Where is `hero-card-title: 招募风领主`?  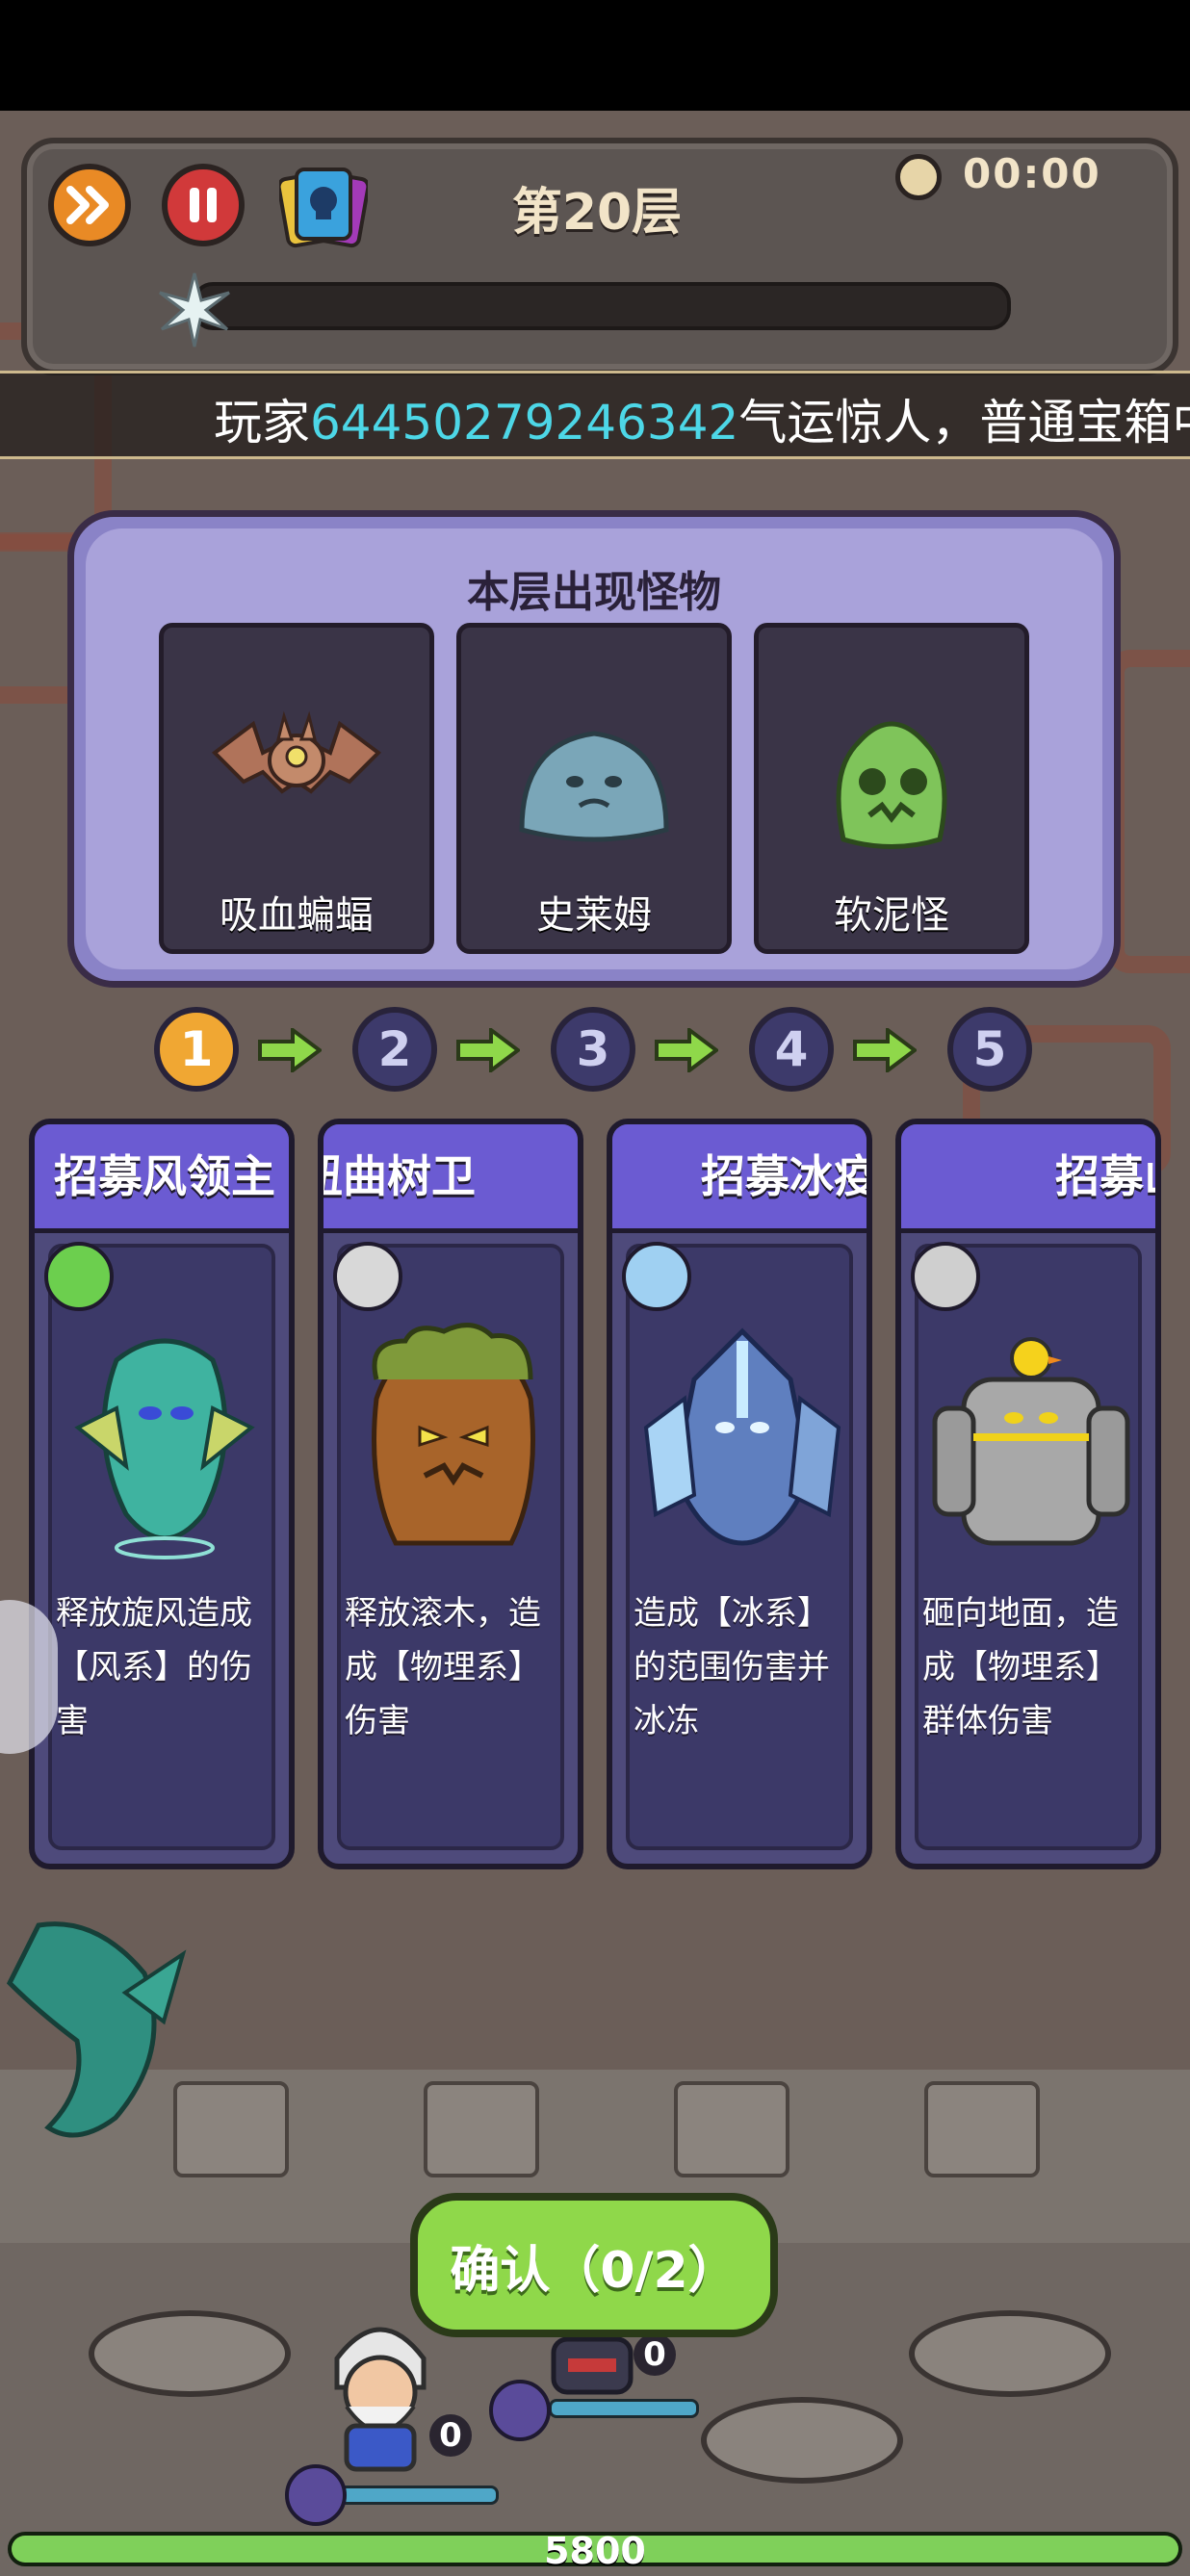 hero-card-title: 招募风领主 is located at coordinates (165, 1176).